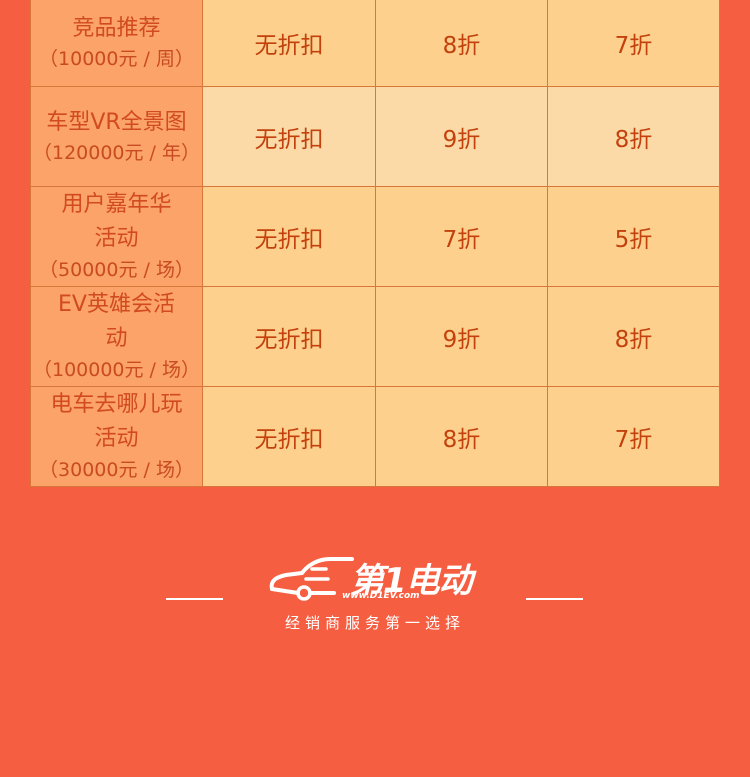 The height and width of the screenshot is (777, 750). I want to click on table-row: 电车去哪儿玩活动 （30000元 / 场） 无折扣 8折 7折, so click(375, 437).